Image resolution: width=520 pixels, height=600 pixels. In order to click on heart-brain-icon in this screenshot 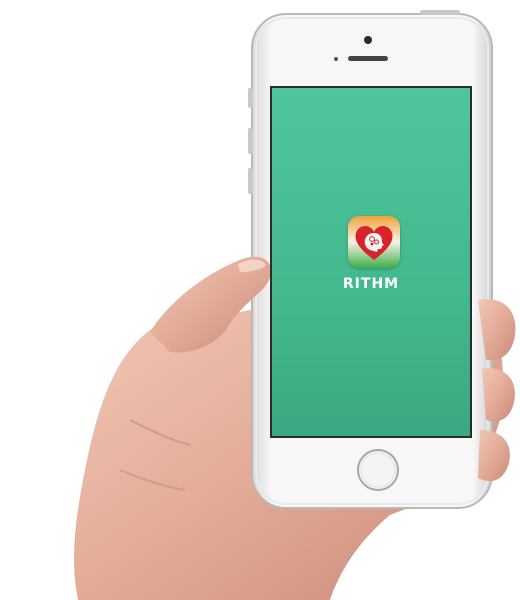, I will do `click(374, 242)`.